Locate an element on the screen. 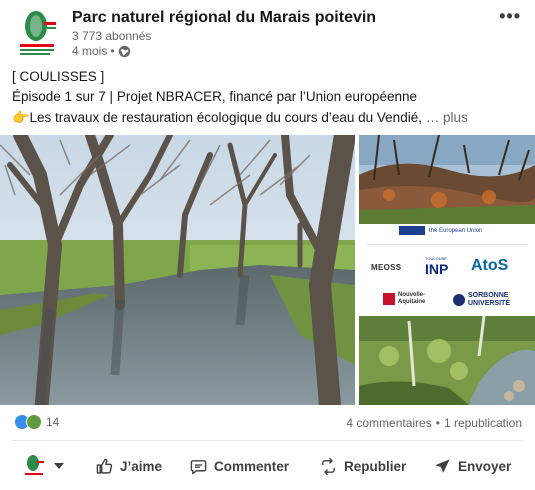 This screenshot has height=490, width=535. logo-divider is located at coordinates (447, 244).